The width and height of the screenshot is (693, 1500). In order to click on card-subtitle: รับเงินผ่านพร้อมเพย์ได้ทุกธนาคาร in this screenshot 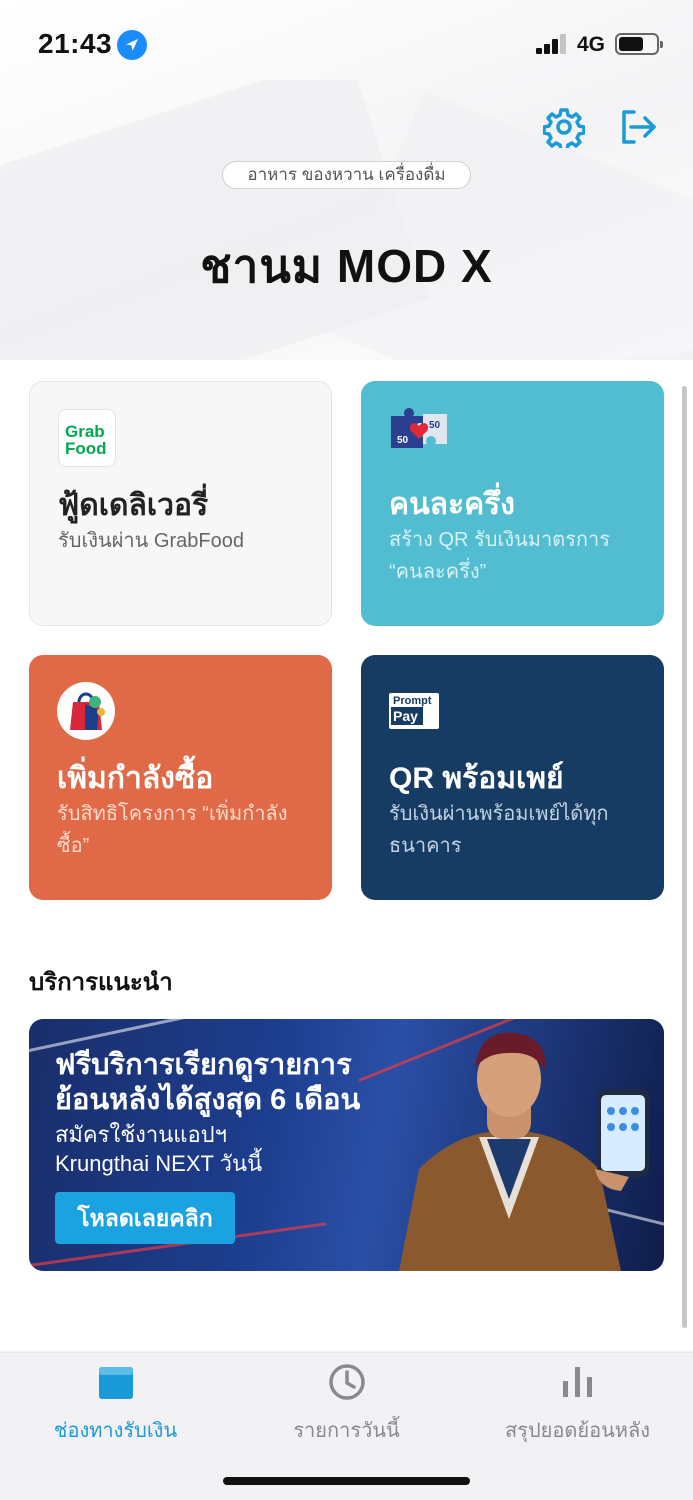, I will do `click(499, 830)`.